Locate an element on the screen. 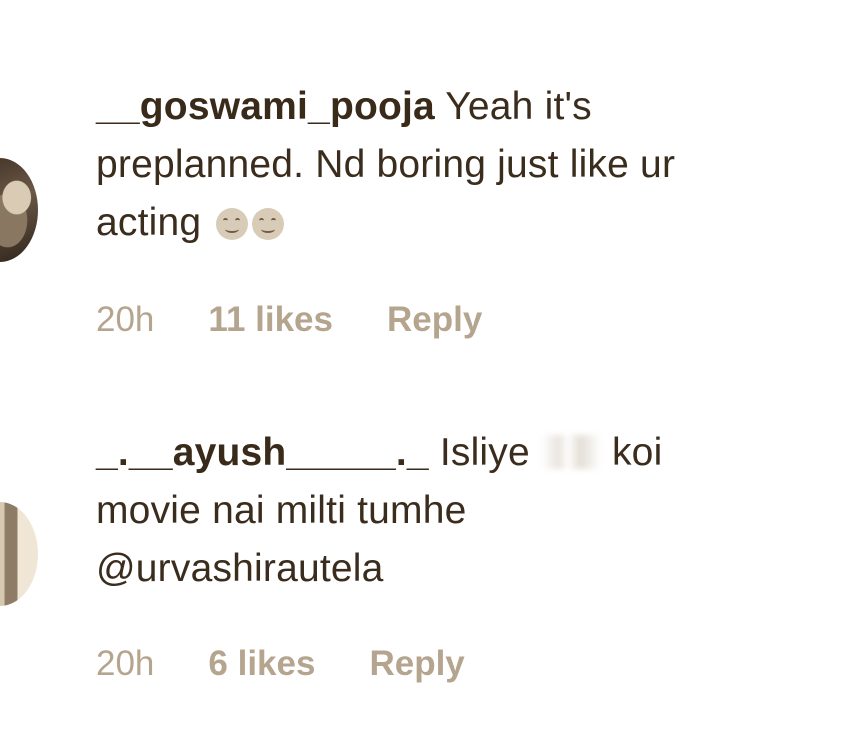 This screenshot has height=736, width=850. comment-body: koi is located at coordinates (631, 452).